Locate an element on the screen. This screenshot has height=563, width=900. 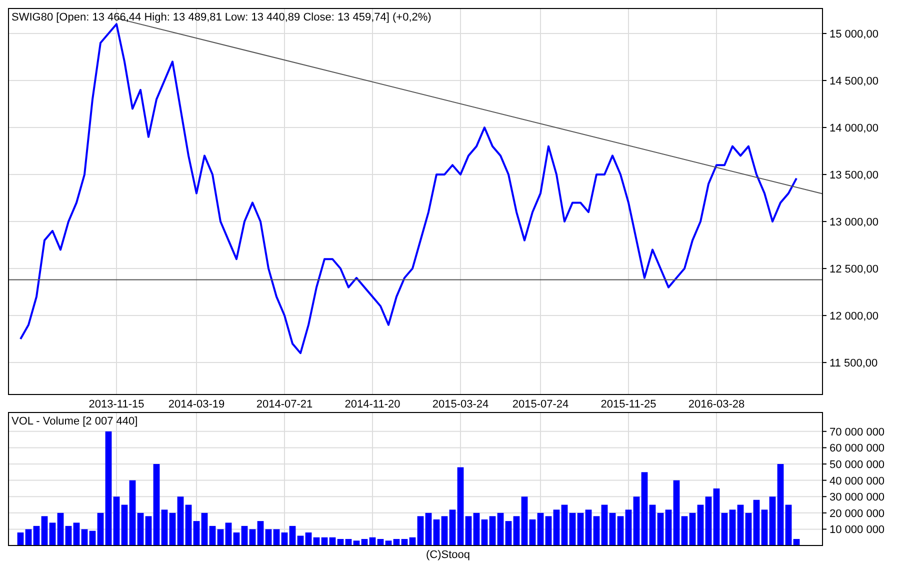
axis-label: 2015-11-25 is located at coordinates (628, 404).